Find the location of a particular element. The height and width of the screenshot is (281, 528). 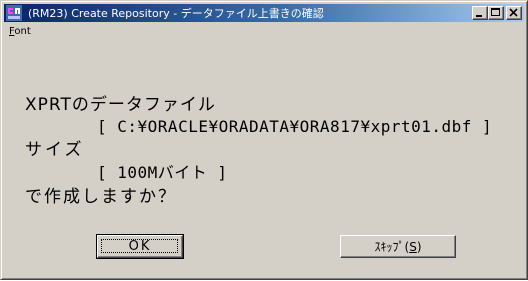

message-size-value: [ 100Mバイト ] is located at coordinates (162, 172).